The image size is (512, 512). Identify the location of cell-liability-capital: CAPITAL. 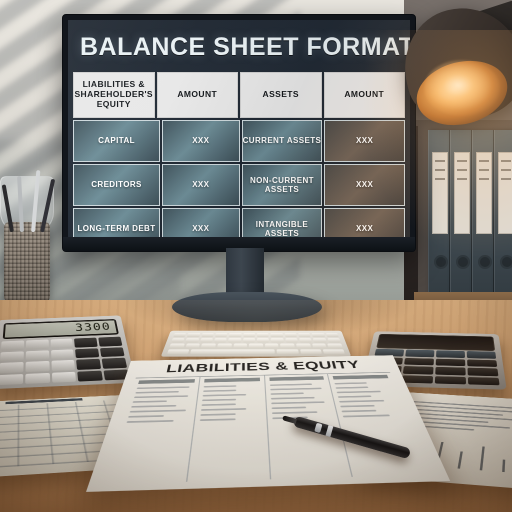
(117, 141).